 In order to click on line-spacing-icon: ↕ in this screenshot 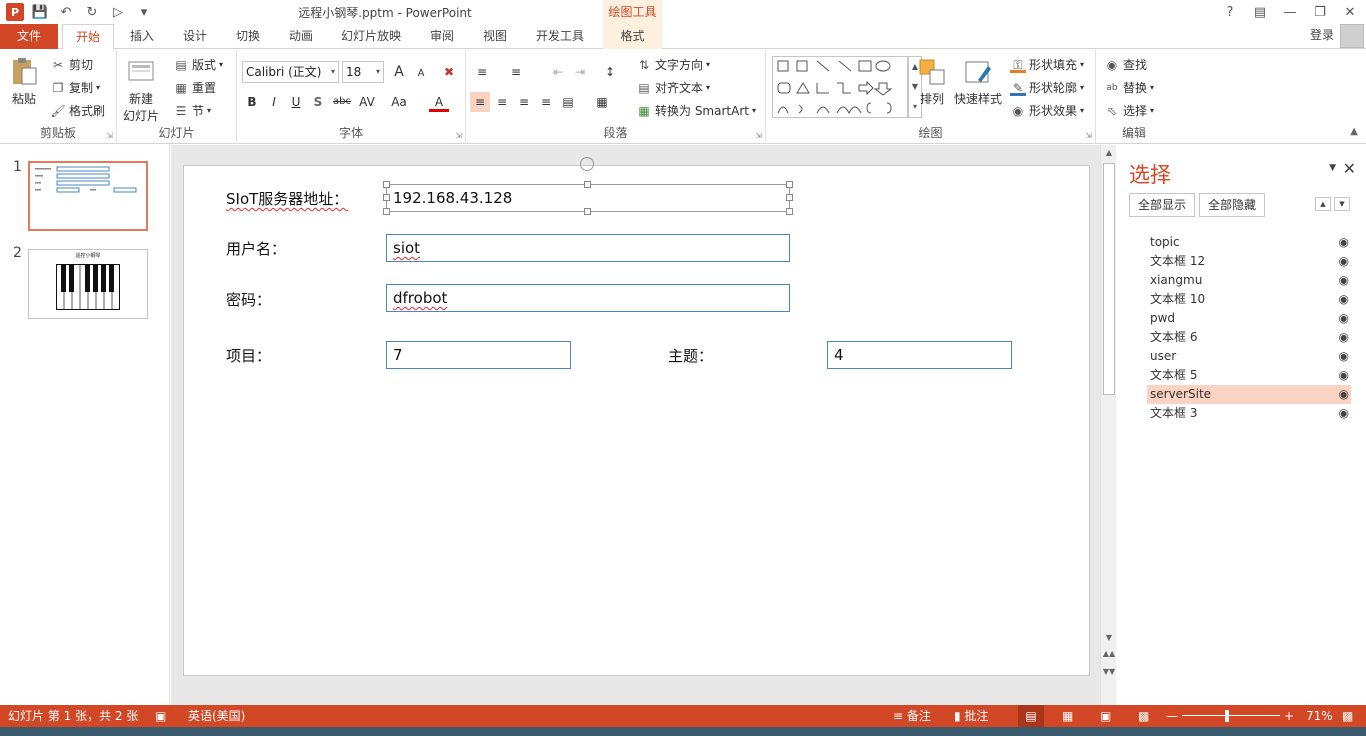, I will do `click(610, 72)`.